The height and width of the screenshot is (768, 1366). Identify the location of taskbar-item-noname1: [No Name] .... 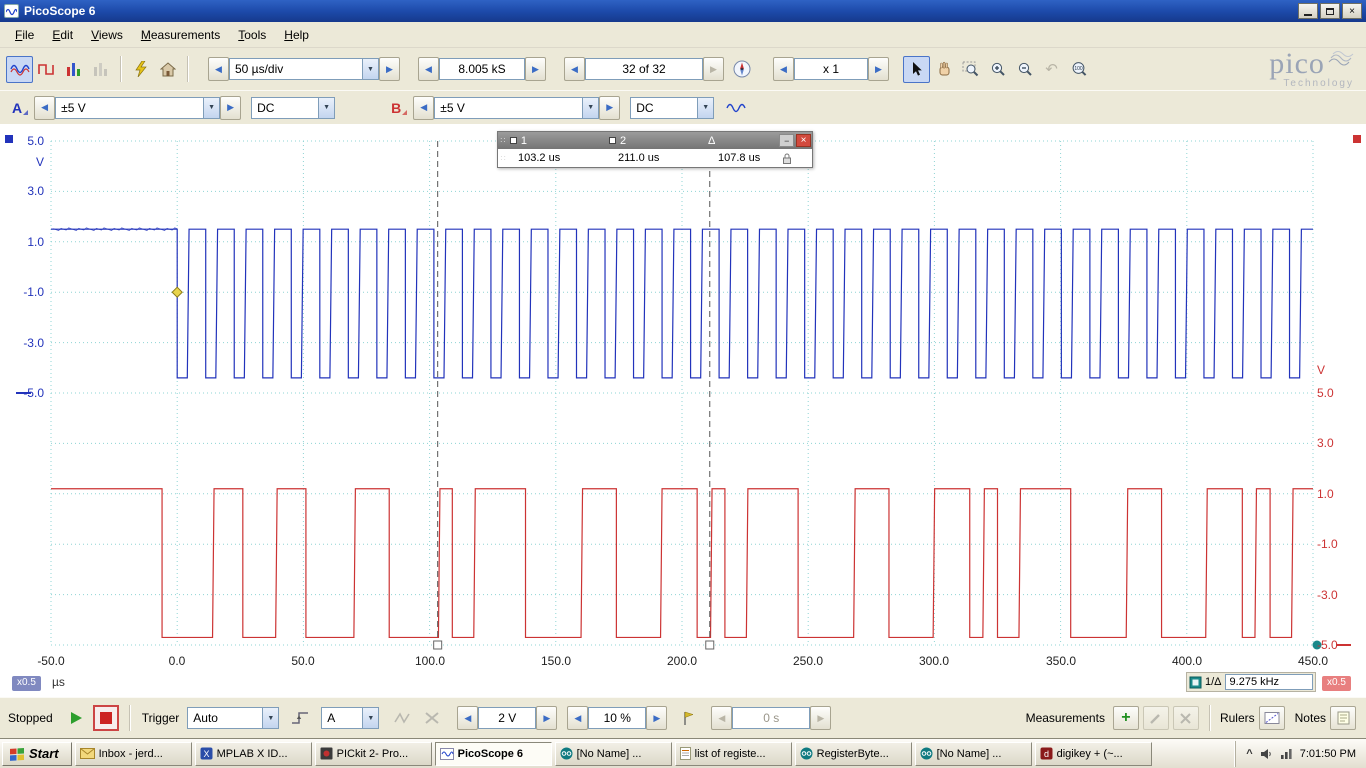
(613, 753).